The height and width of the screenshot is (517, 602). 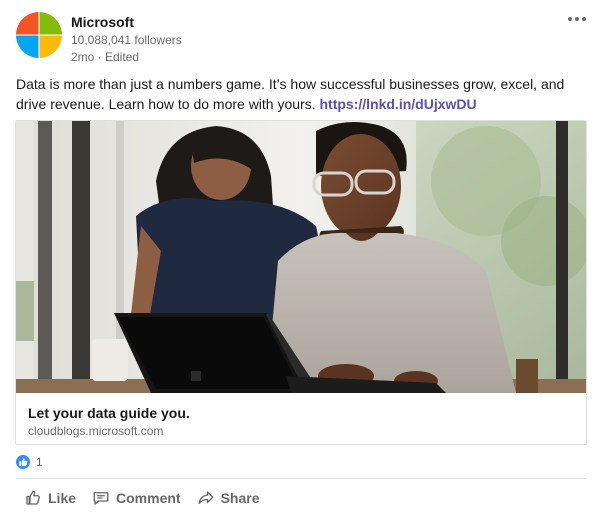 I want to click on comment-label: Comment, so click(x=148, y=498).